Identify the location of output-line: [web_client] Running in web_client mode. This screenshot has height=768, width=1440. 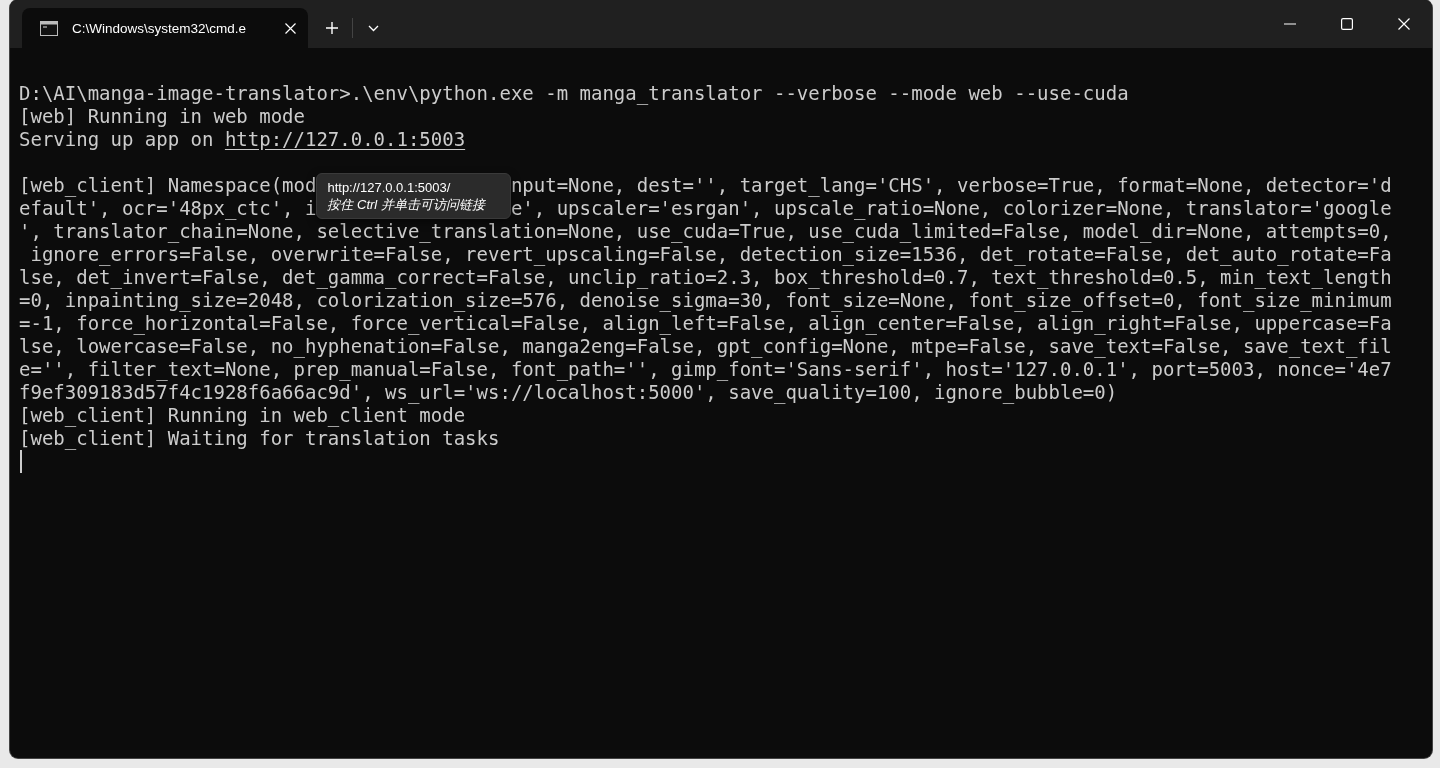
(243, 415).